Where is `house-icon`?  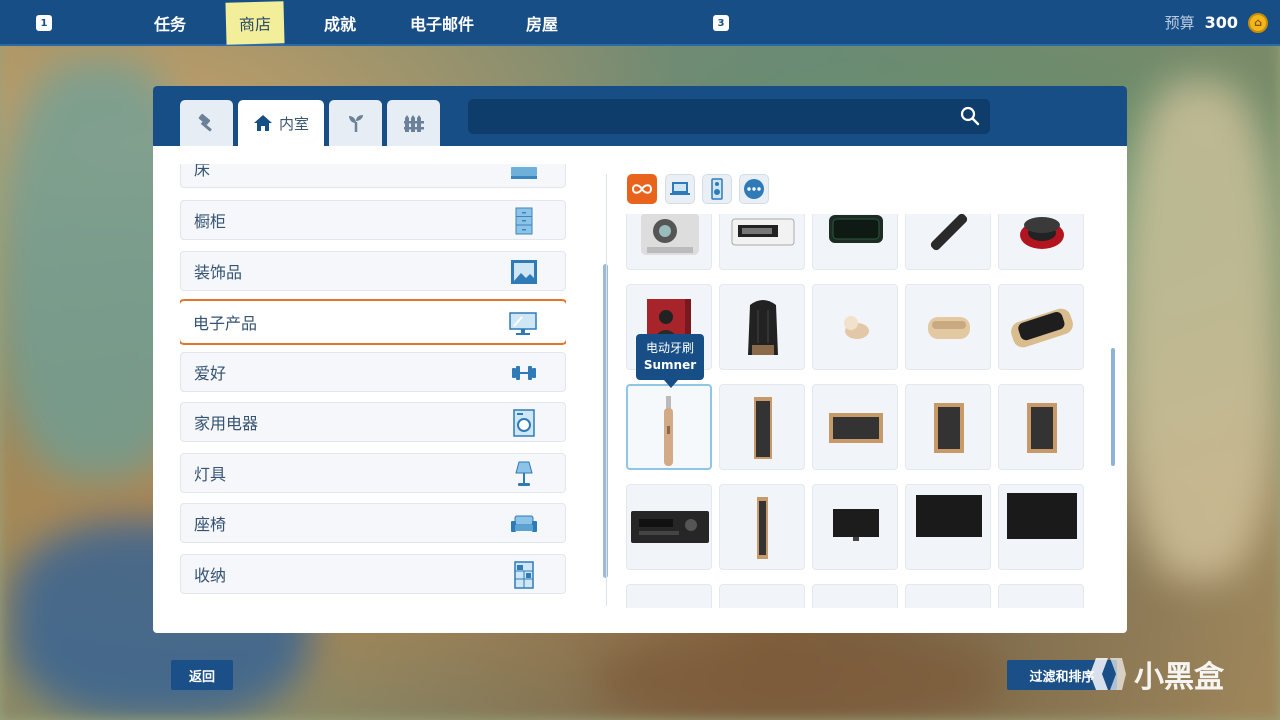 house-icon is located at coordinates (262, 123).